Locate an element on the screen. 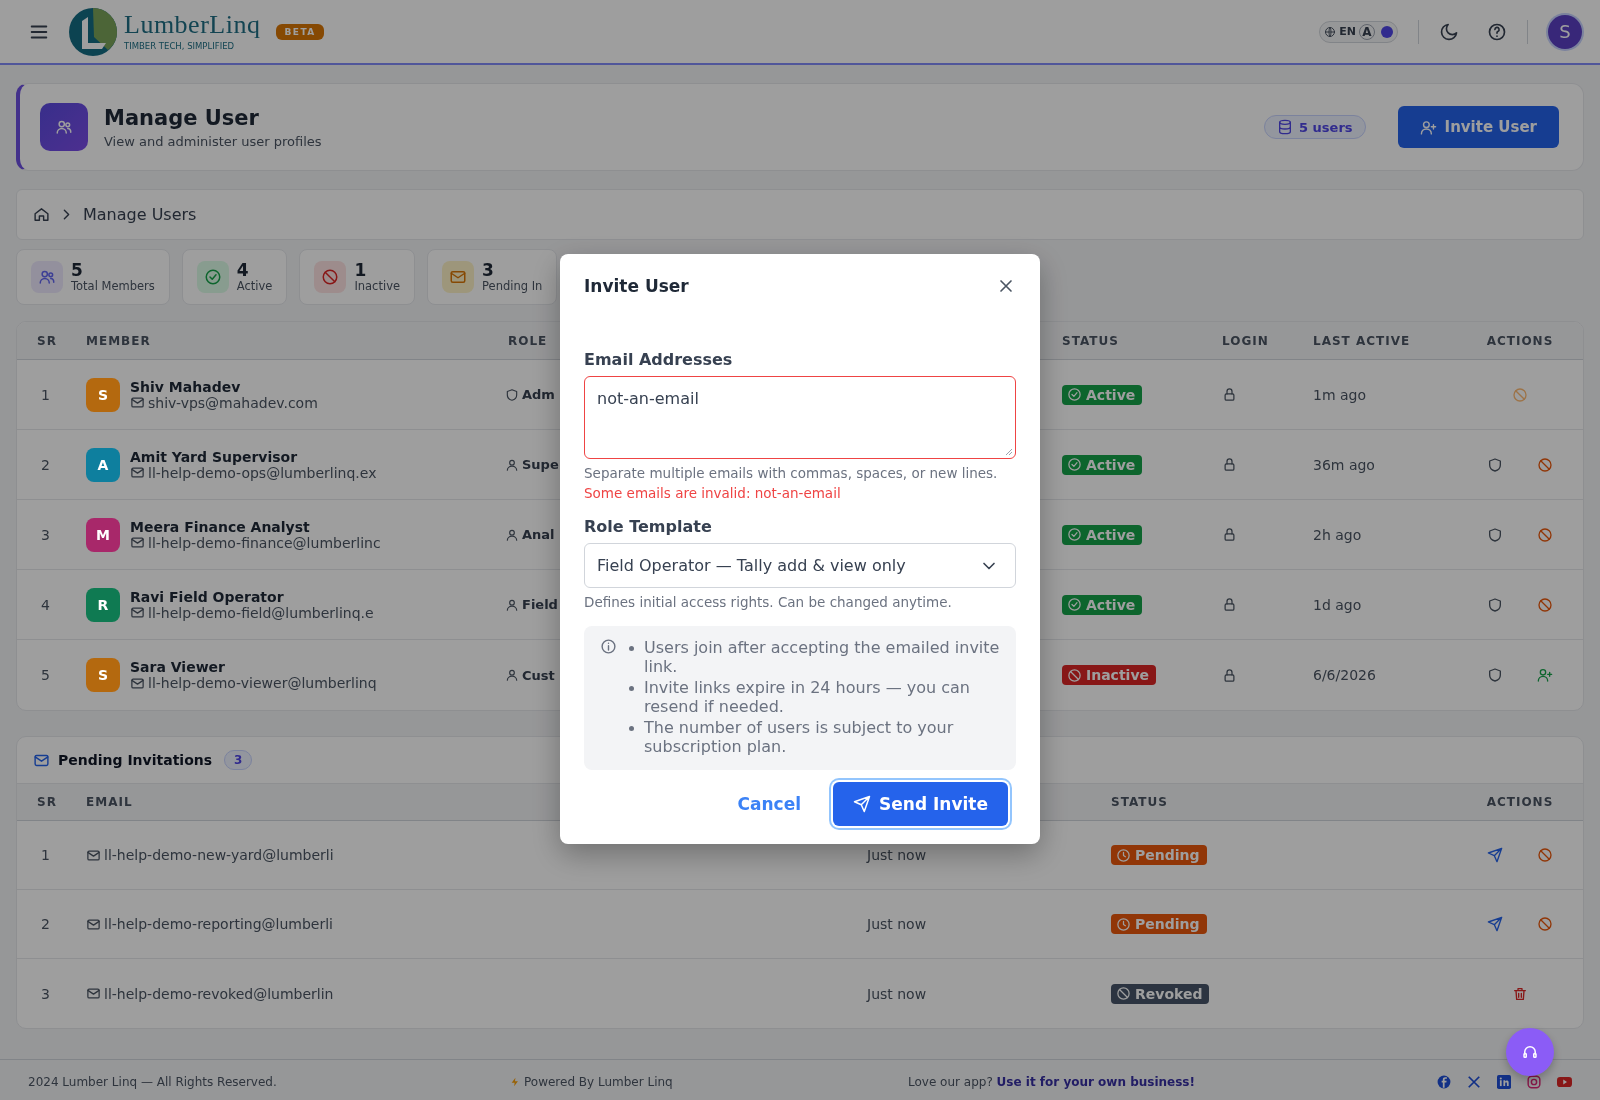 This screenshot has width=1600, height=1100. language-toggle: EN A is located at coordinates (1358, 31).